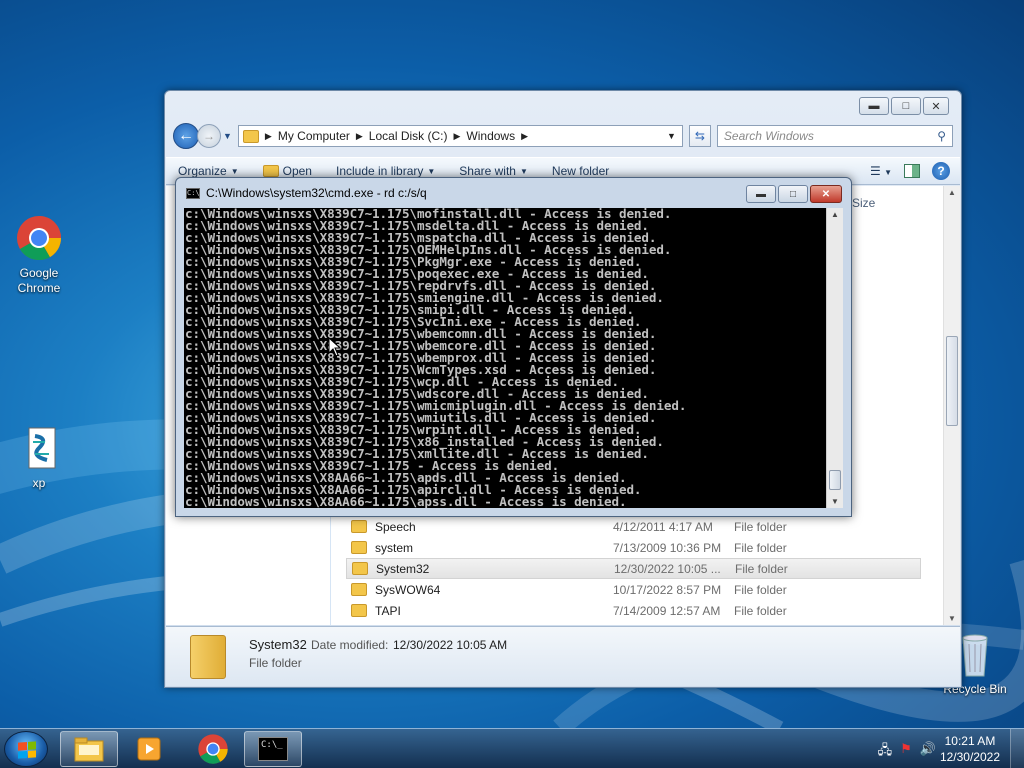  Describe the element at coordinates (385, 171) in the screenshot. I see `include-in-library-button: Include in library ▼` at that location.